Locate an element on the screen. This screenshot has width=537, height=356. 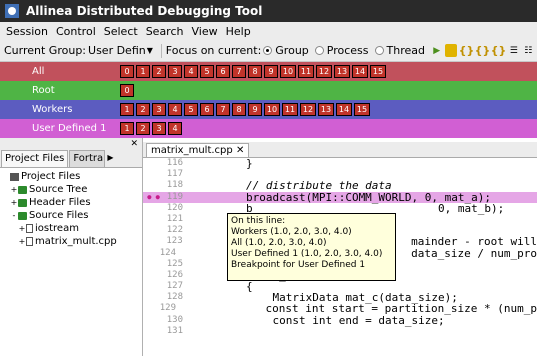
focus-process-radio: Process is located at coordinates (341, 50).